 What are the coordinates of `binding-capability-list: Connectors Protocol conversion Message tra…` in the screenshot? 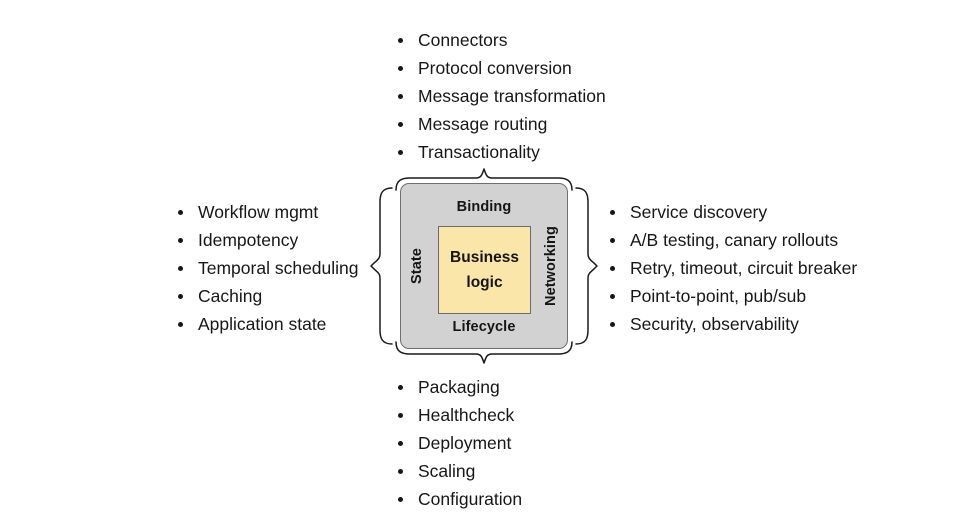 It's located at (499, 96).